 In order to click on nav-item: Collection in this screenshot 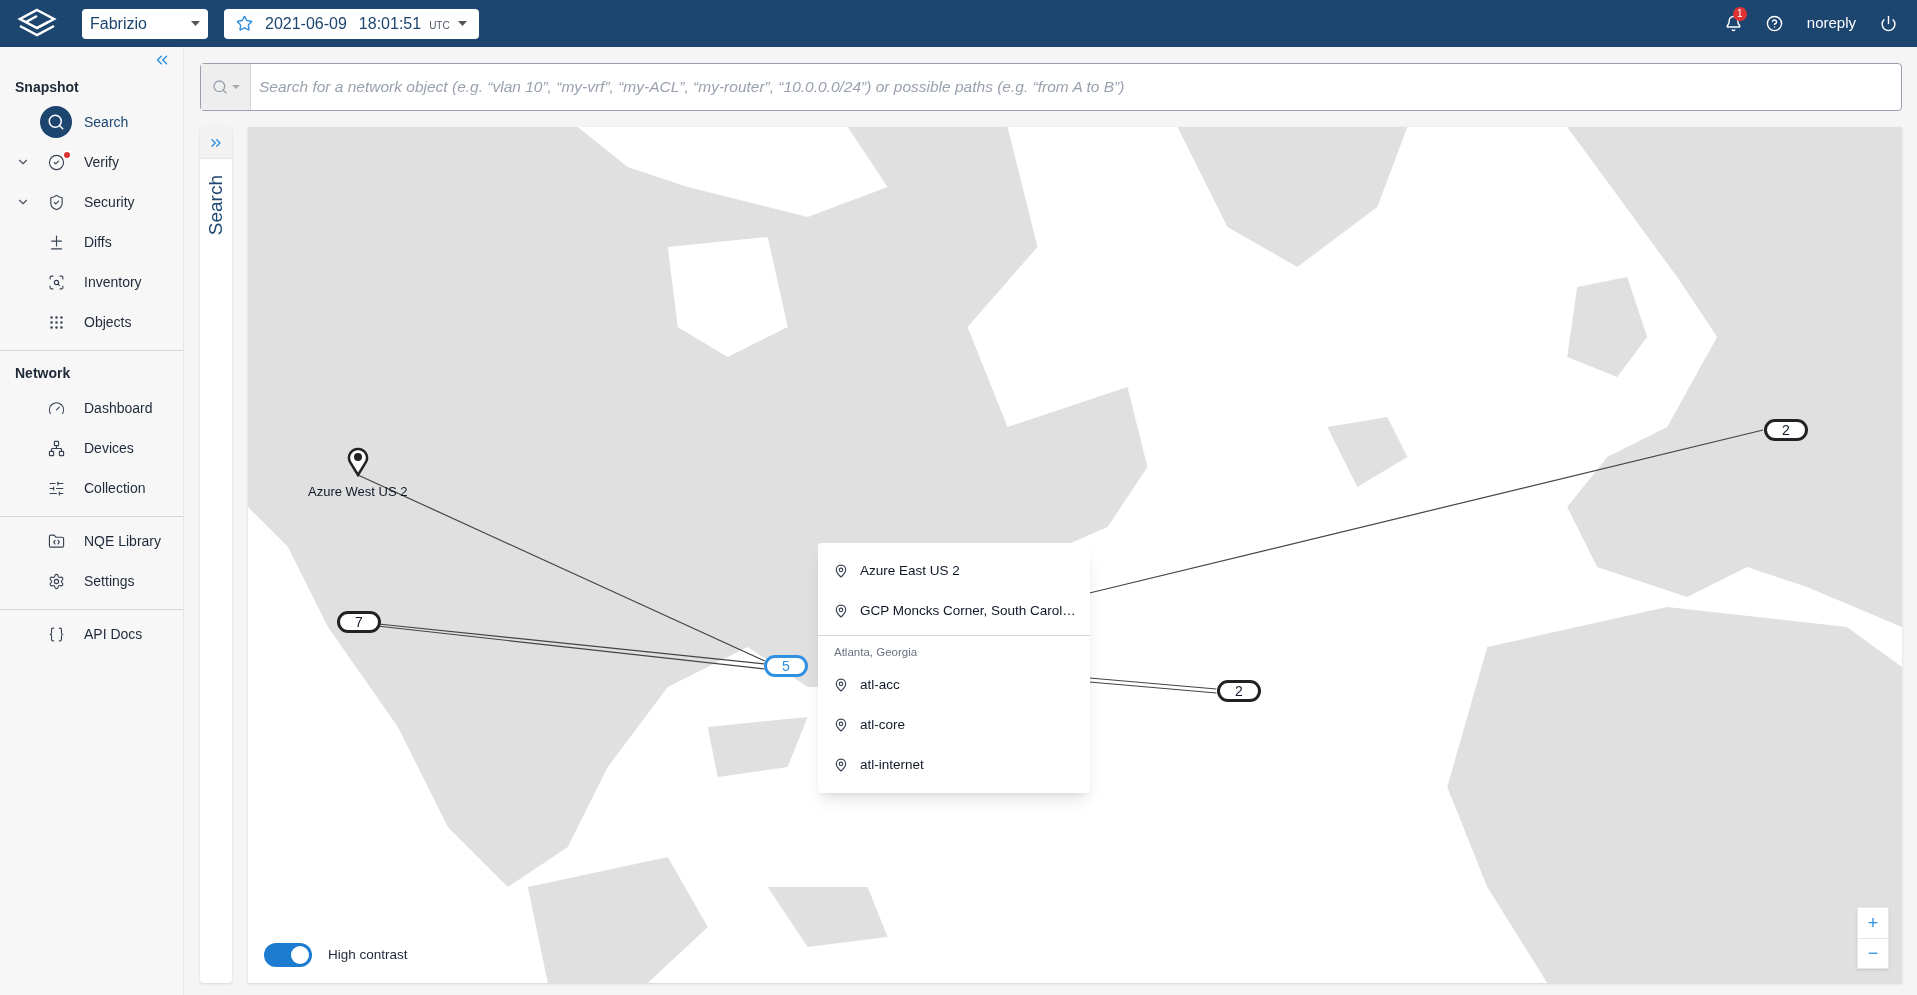, I will do `click(91, 488)`.